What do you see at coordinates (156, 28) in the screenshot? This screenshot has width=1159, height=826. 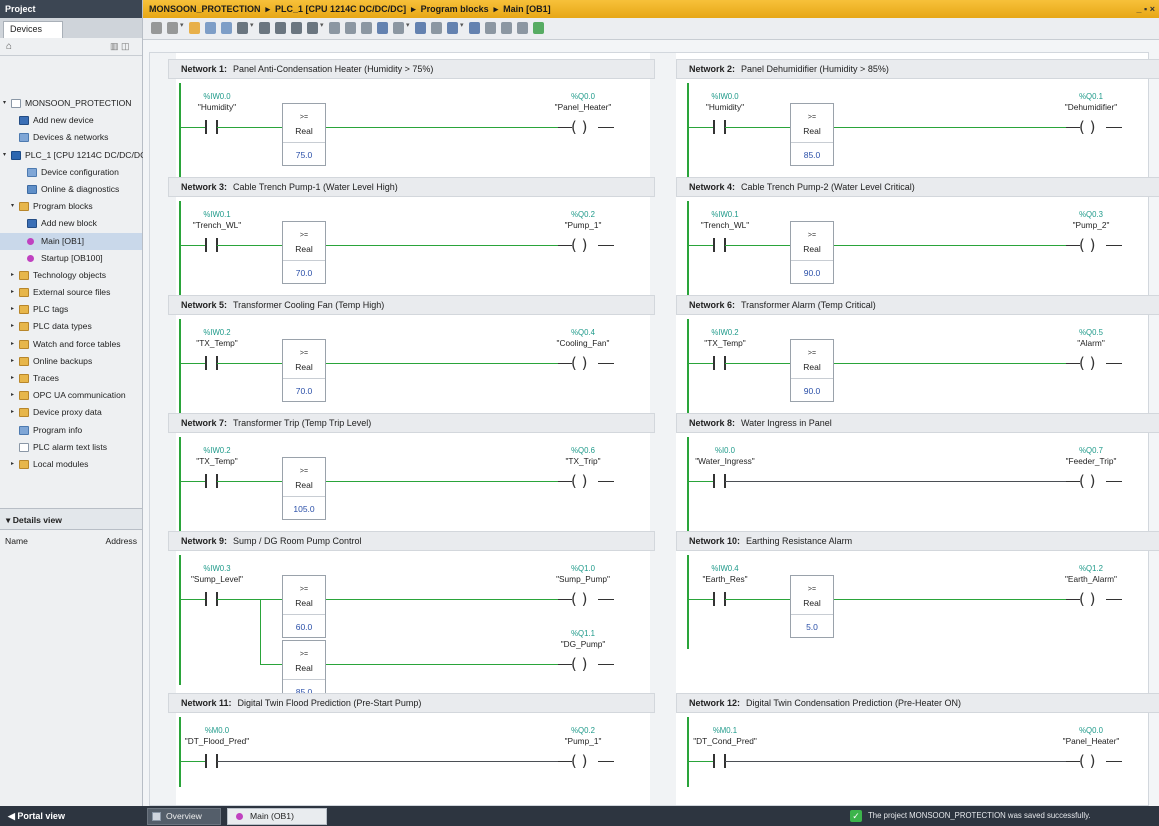 I see `open-icon` at bounding box center [156, 28].